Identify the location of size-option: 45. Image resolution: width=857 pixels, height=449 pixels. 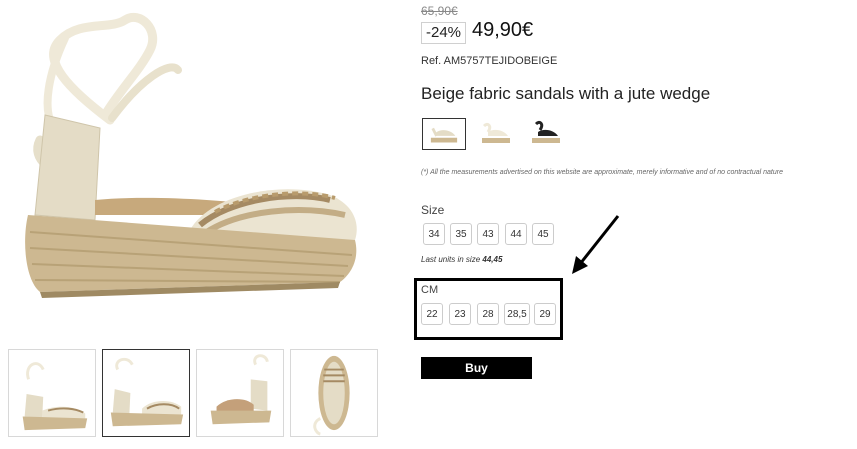
(543, 234).